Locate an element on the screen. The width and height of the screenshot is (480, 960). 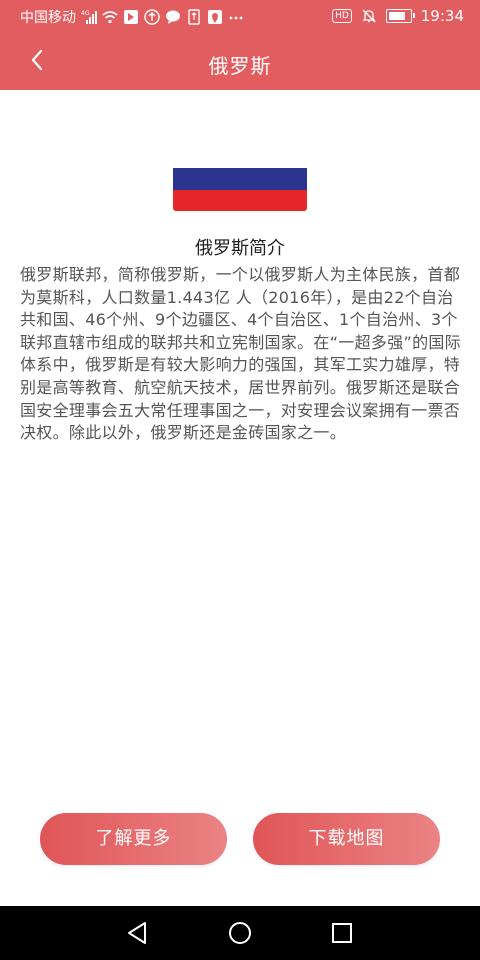
system-nav-bar is located at coordinates (240, 933).